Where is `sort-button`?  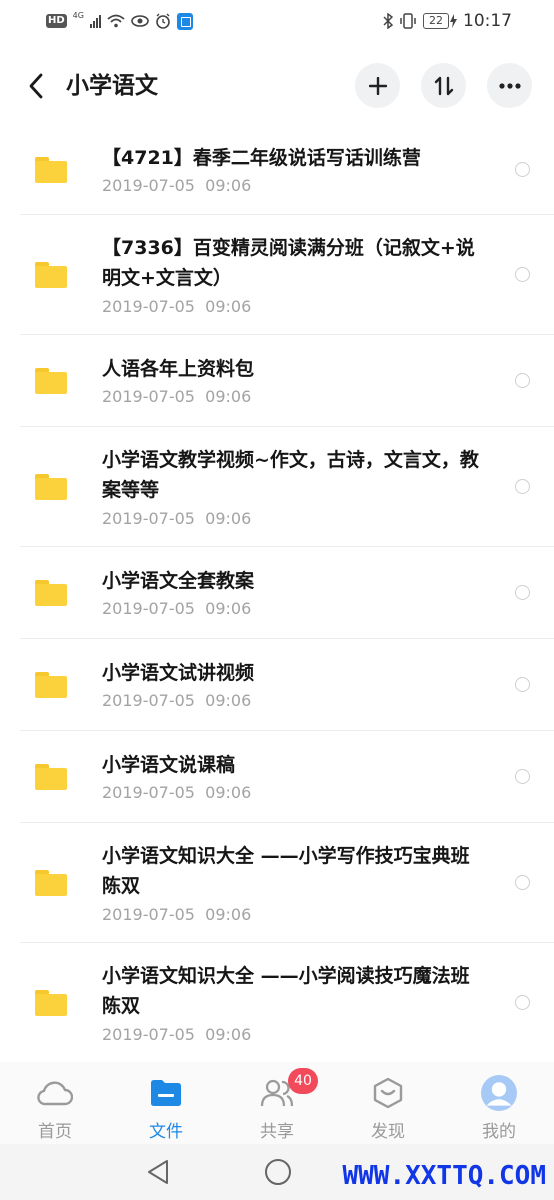 sort-button is located at coordinates (443, 85).